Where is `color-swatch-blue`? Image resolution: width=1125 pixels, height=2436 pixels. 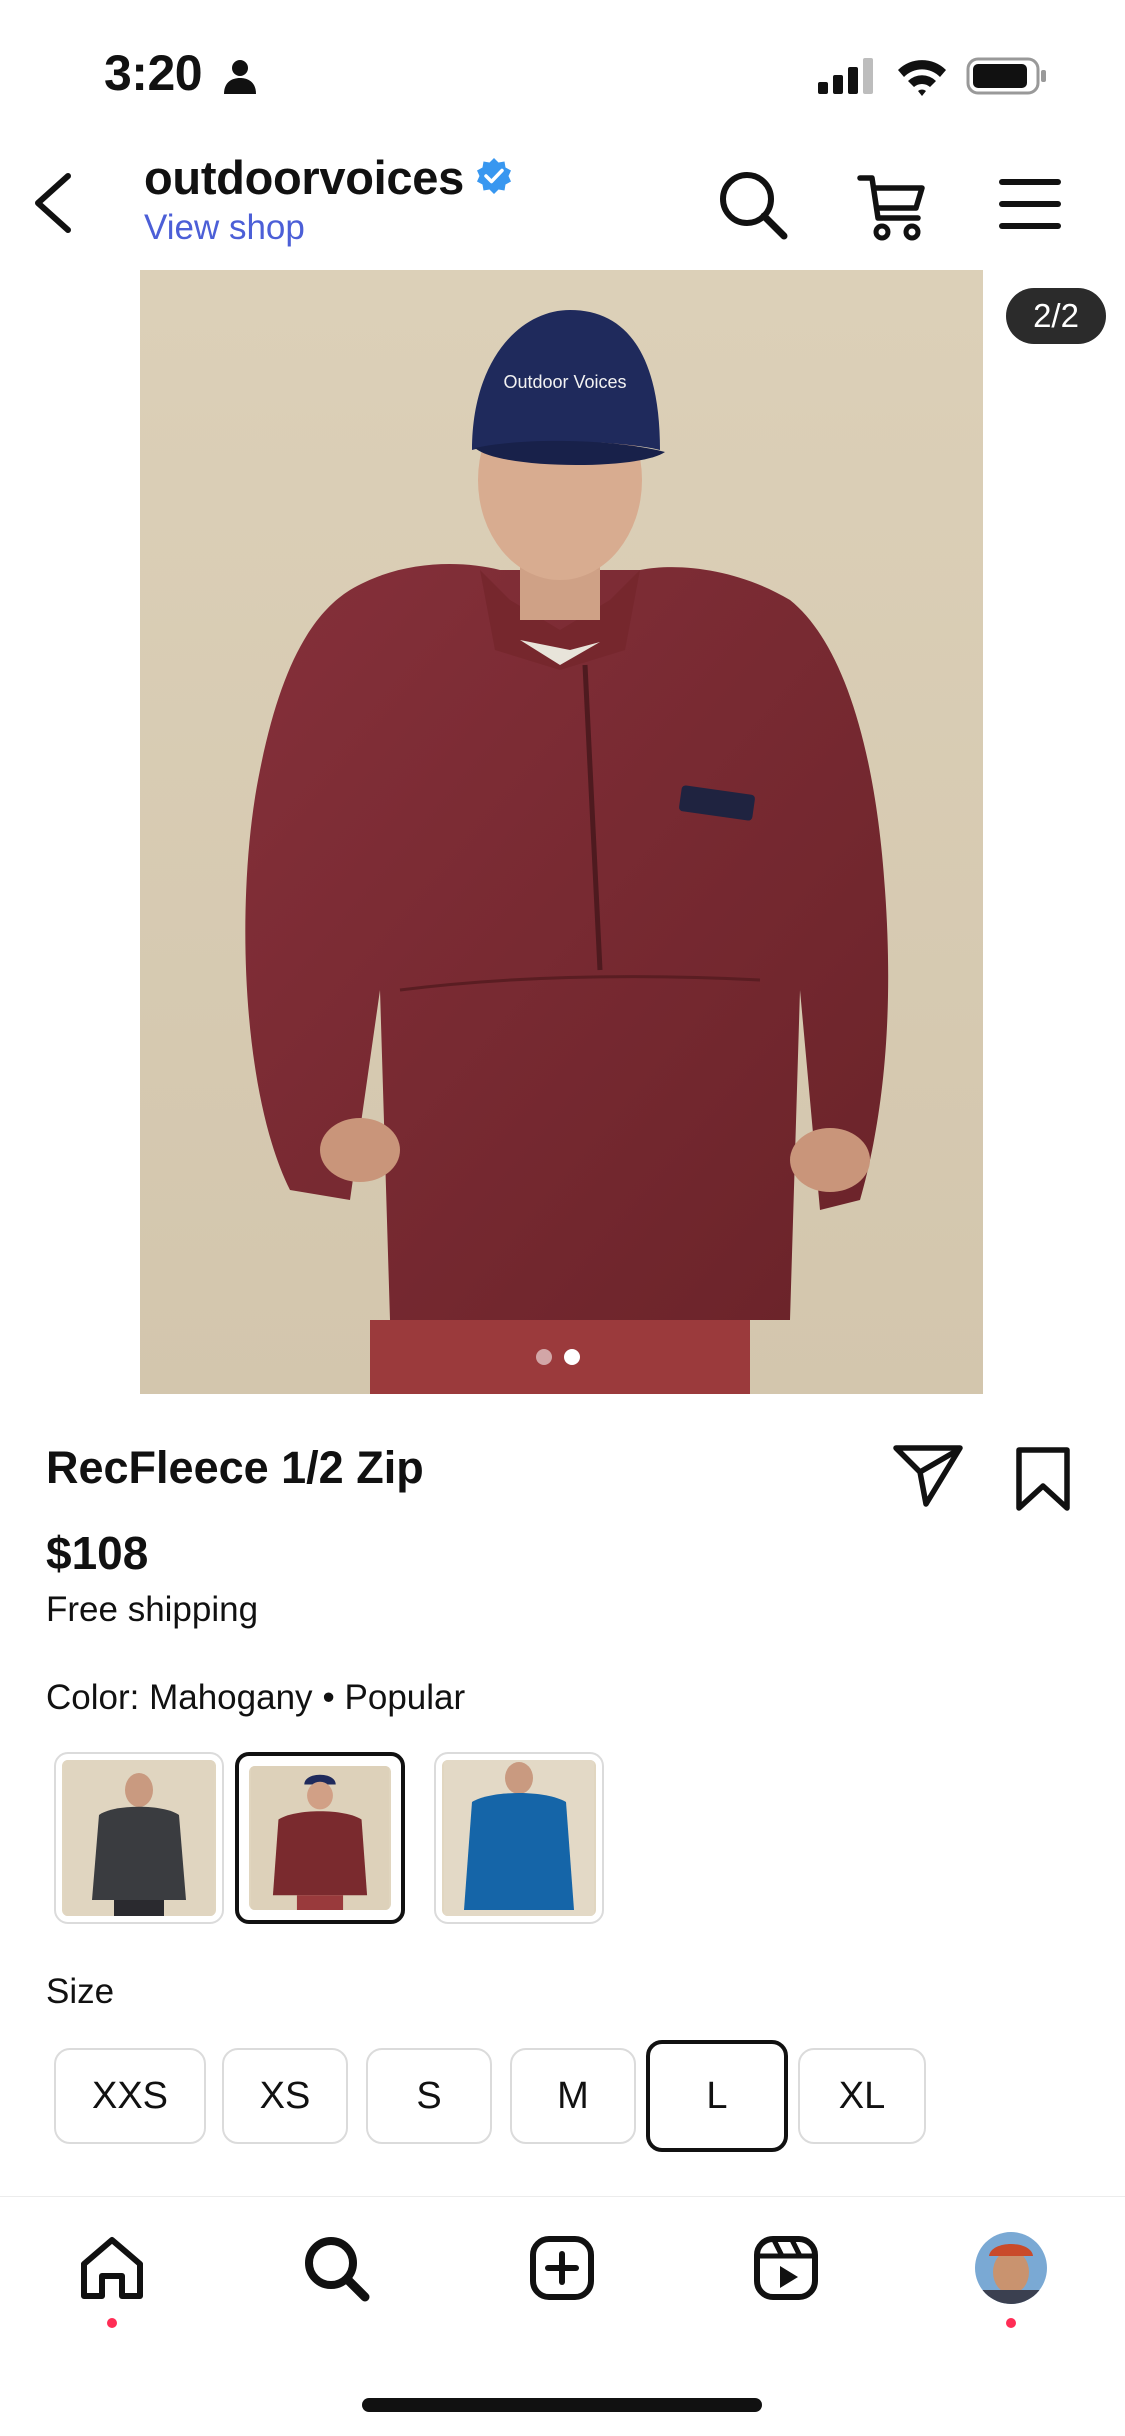 color-swatch-blue is located at coordinates (519, 1838).